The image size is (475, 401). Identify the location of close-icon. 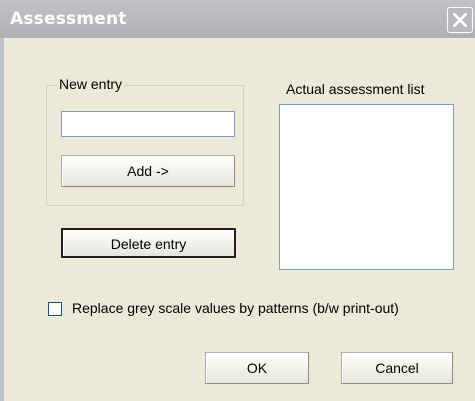
(460, 20).